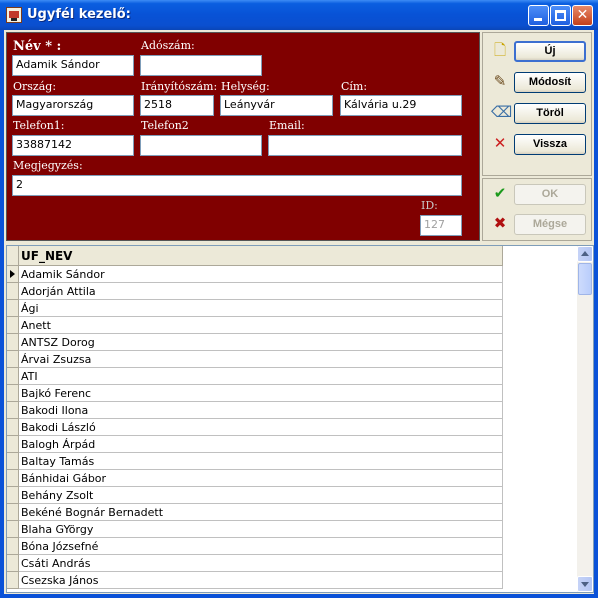 This screenshot has width=598, height=598. What do you see at coordinates (550, 224) in the screenshot?
I see `megse-button: Mégse` at bounding box center [550, 224].